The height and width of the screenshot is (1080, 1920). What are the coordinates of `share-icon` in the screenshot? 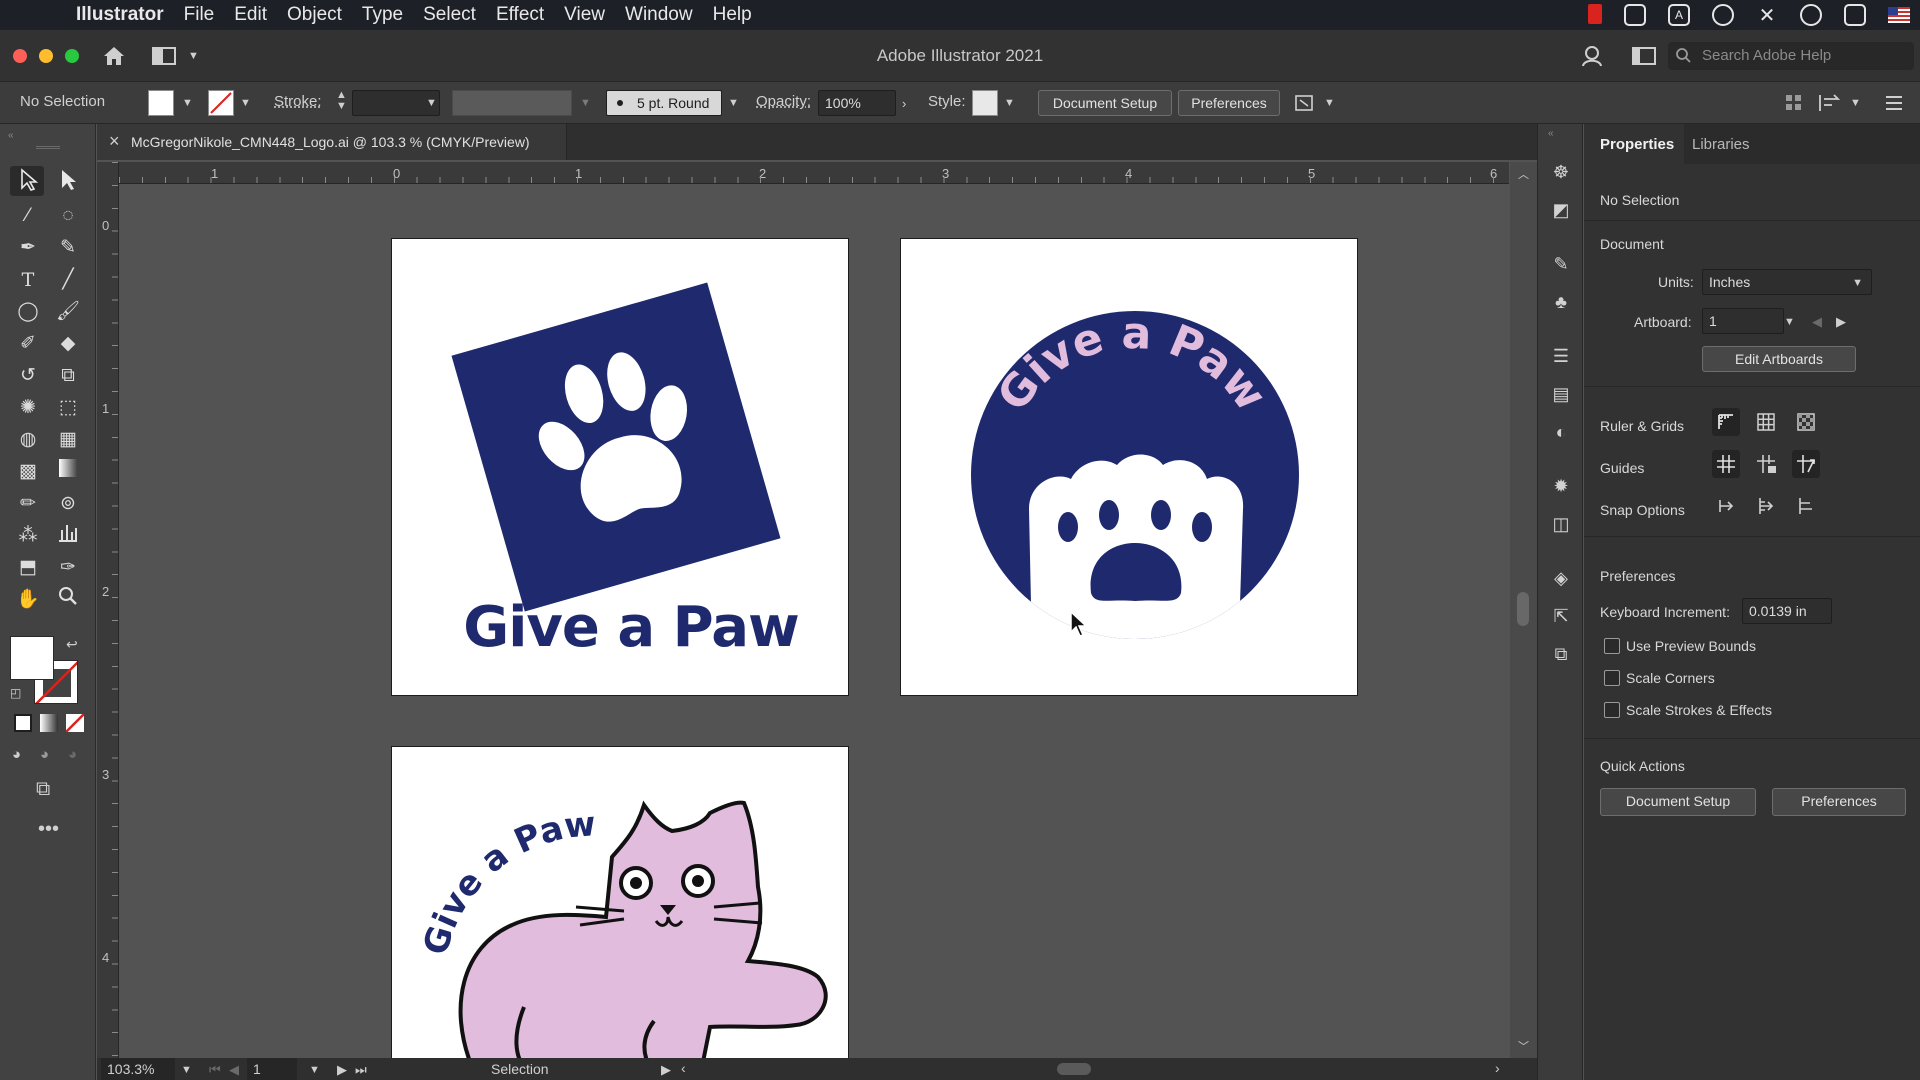 It's located at (1855, 15).